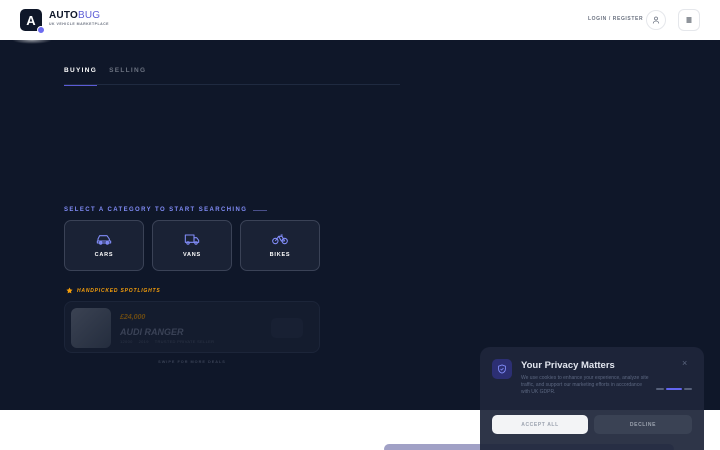 The image size is (720, 450). Describe the element at coordinates (192, 245) in the screenshot. I see `category-card-vans: VANS` at that location.